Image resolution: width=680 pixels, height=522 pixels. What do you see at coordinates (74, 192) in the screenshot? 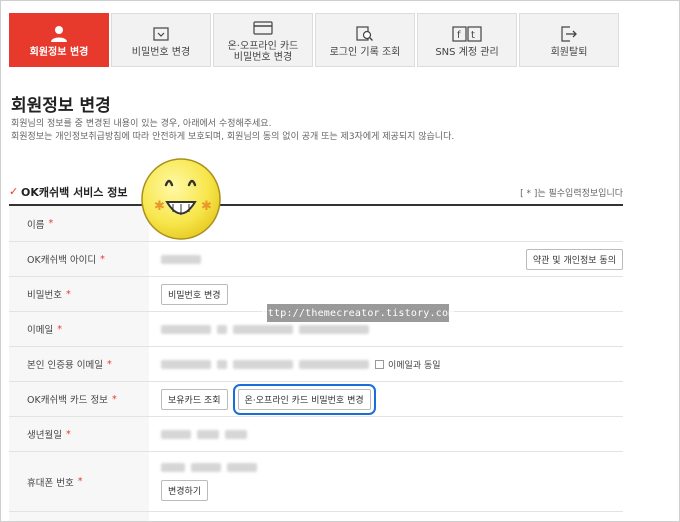
I see `section-title: OK캐쉬백 서비스 정보` at bounding box center [74, 192].